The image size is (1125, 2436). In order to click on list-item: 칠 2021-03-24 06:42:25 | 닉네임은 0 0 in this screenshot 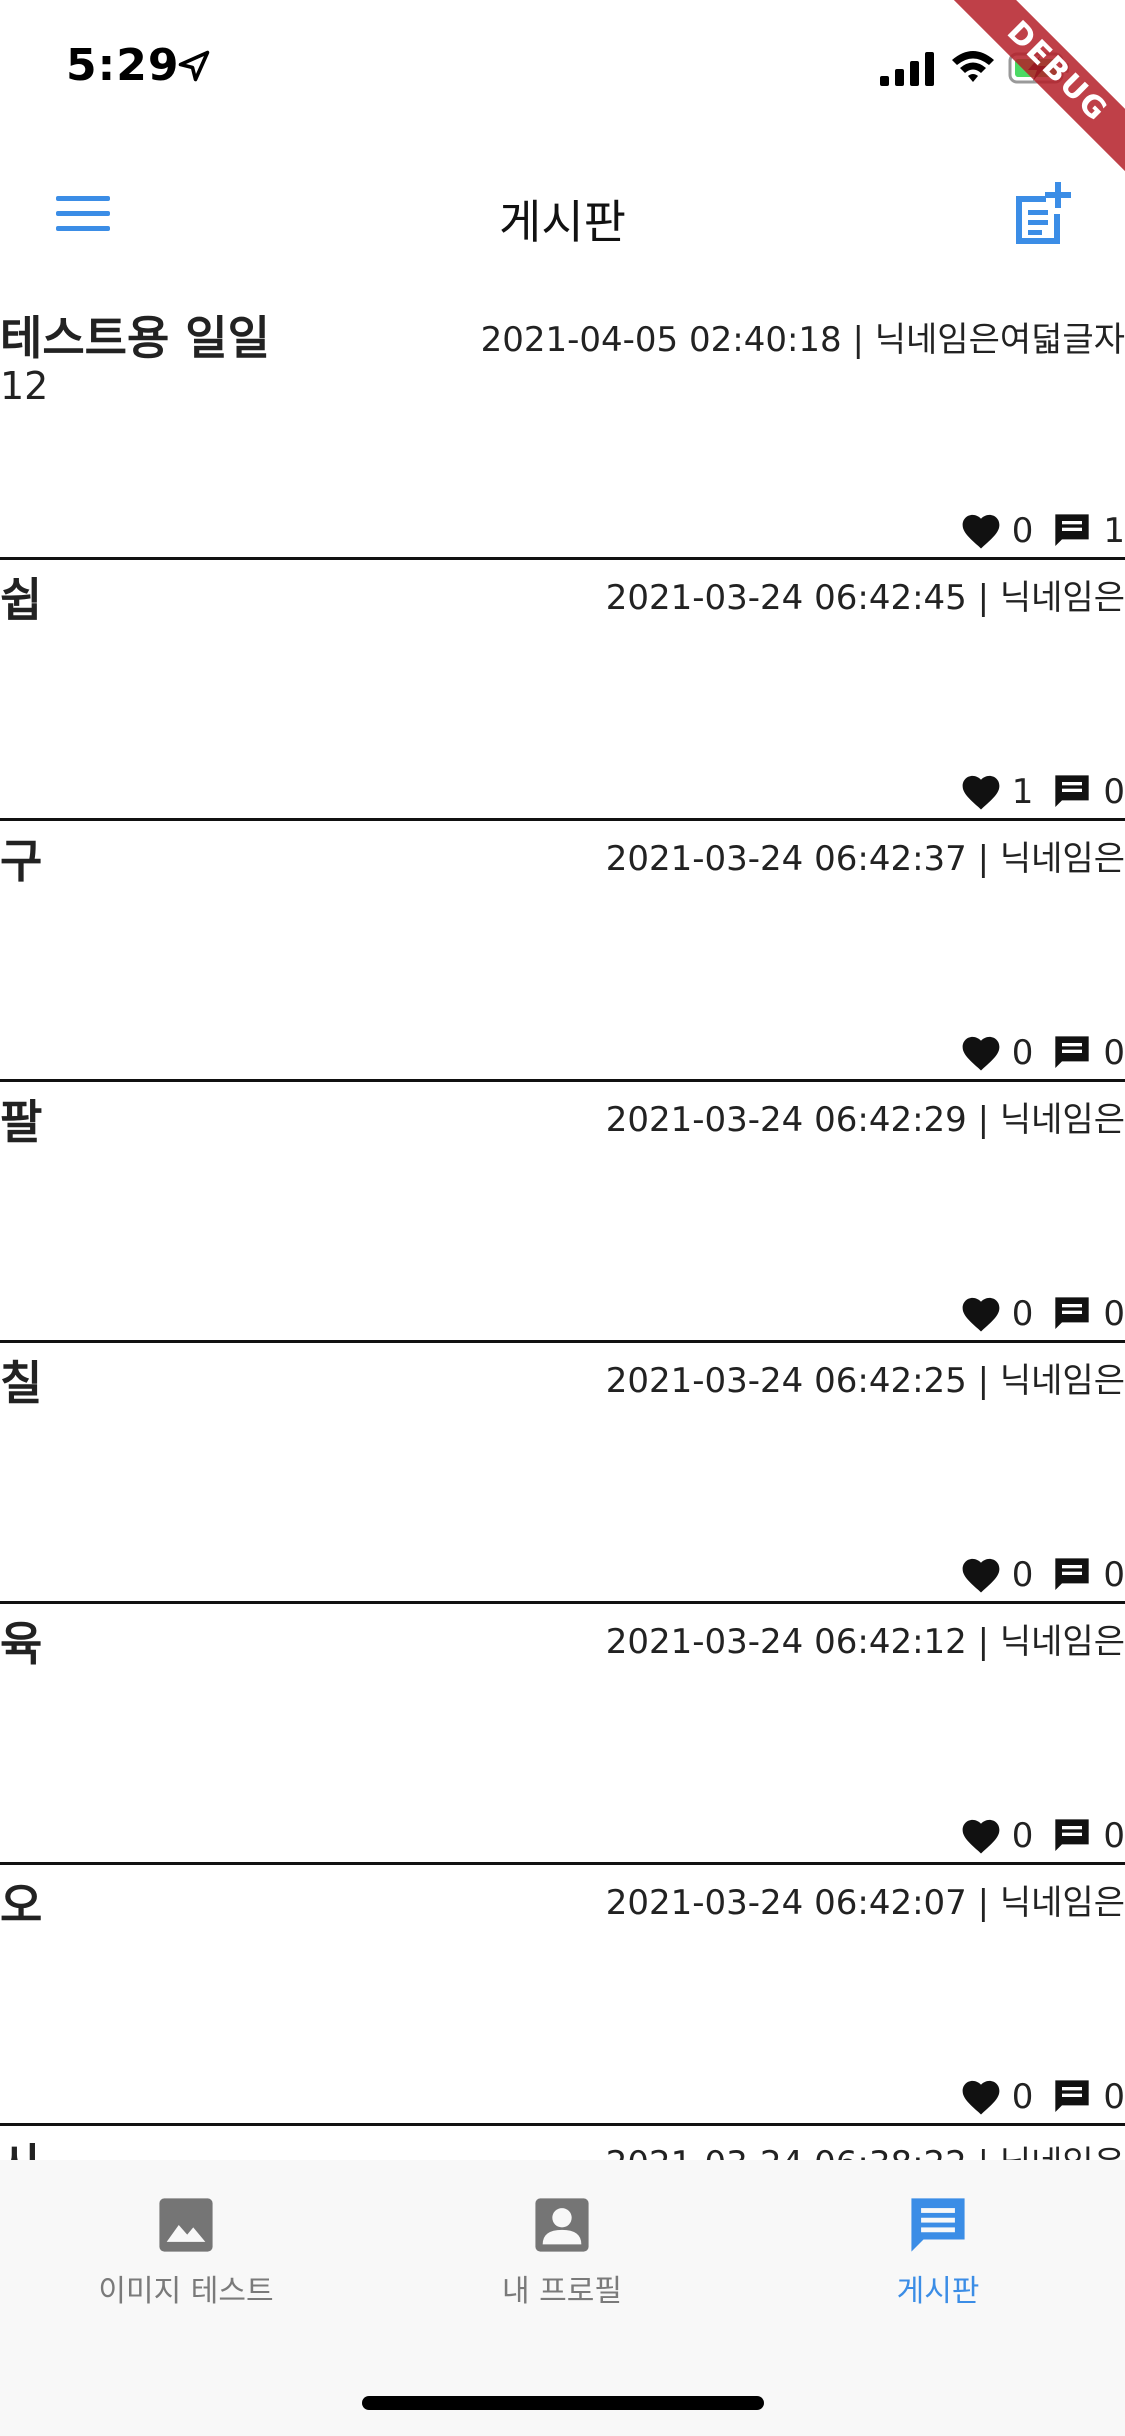, I will do `click(562, 1473)`.